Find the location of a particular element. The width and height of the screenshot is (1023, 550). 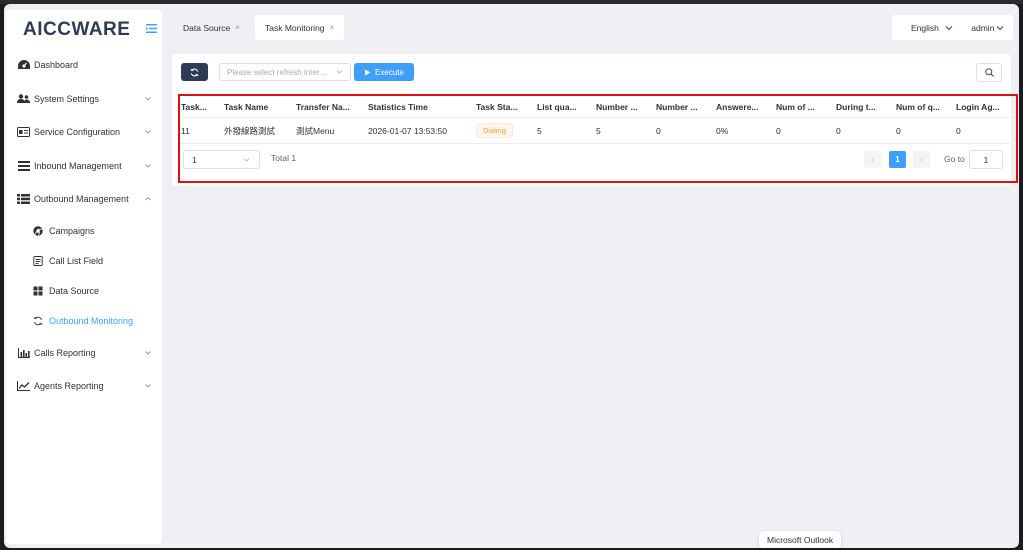

goto-label: Go to is located at coordinates (954, 159).